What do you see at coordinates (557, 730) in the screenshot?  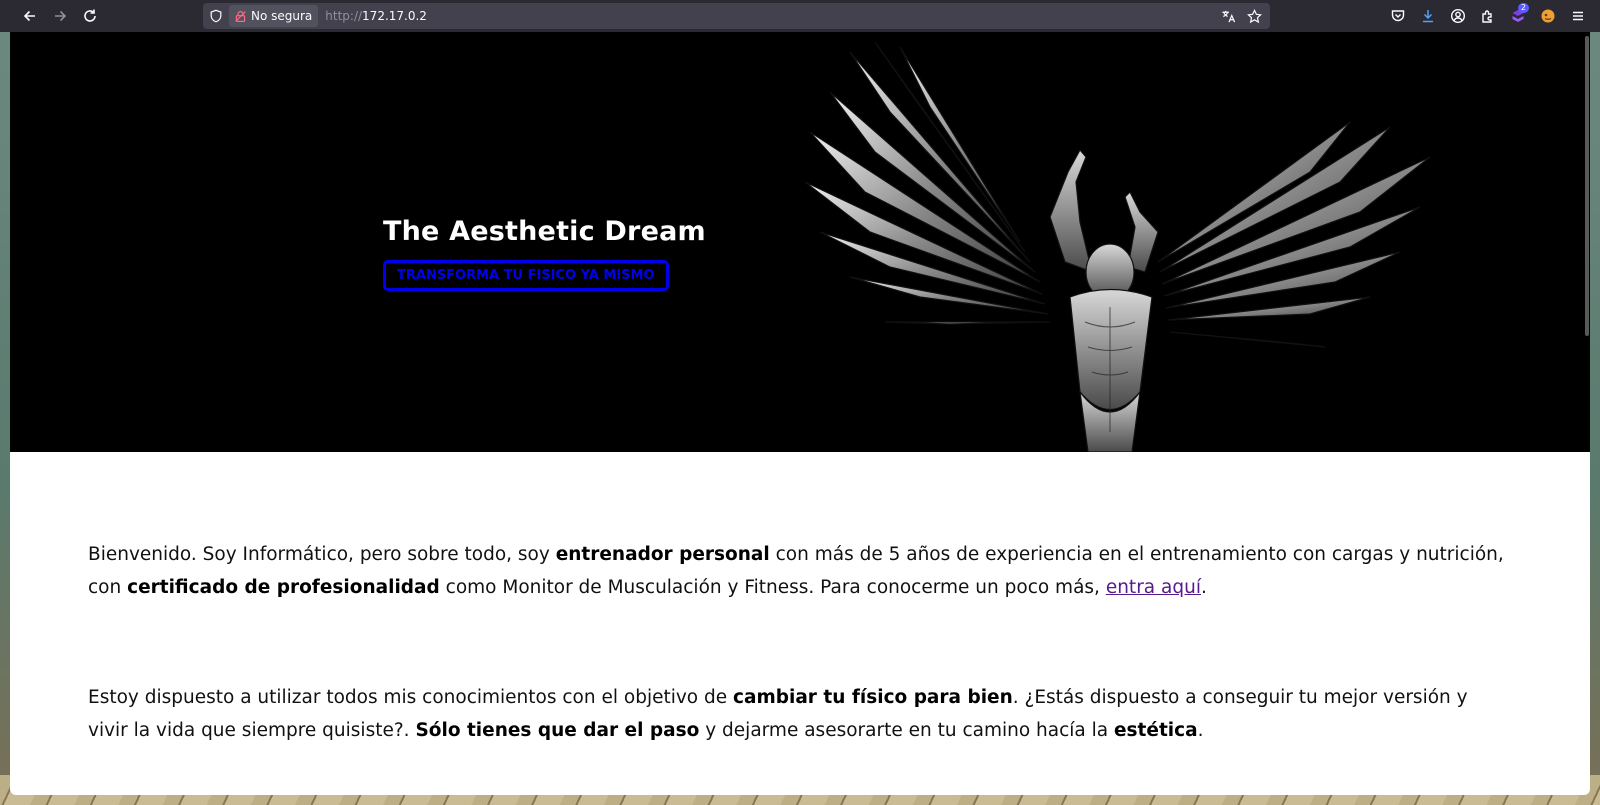 I see `p2-bold-2: Sólo tienes que dar el paso` at bounding box center [557, 730].